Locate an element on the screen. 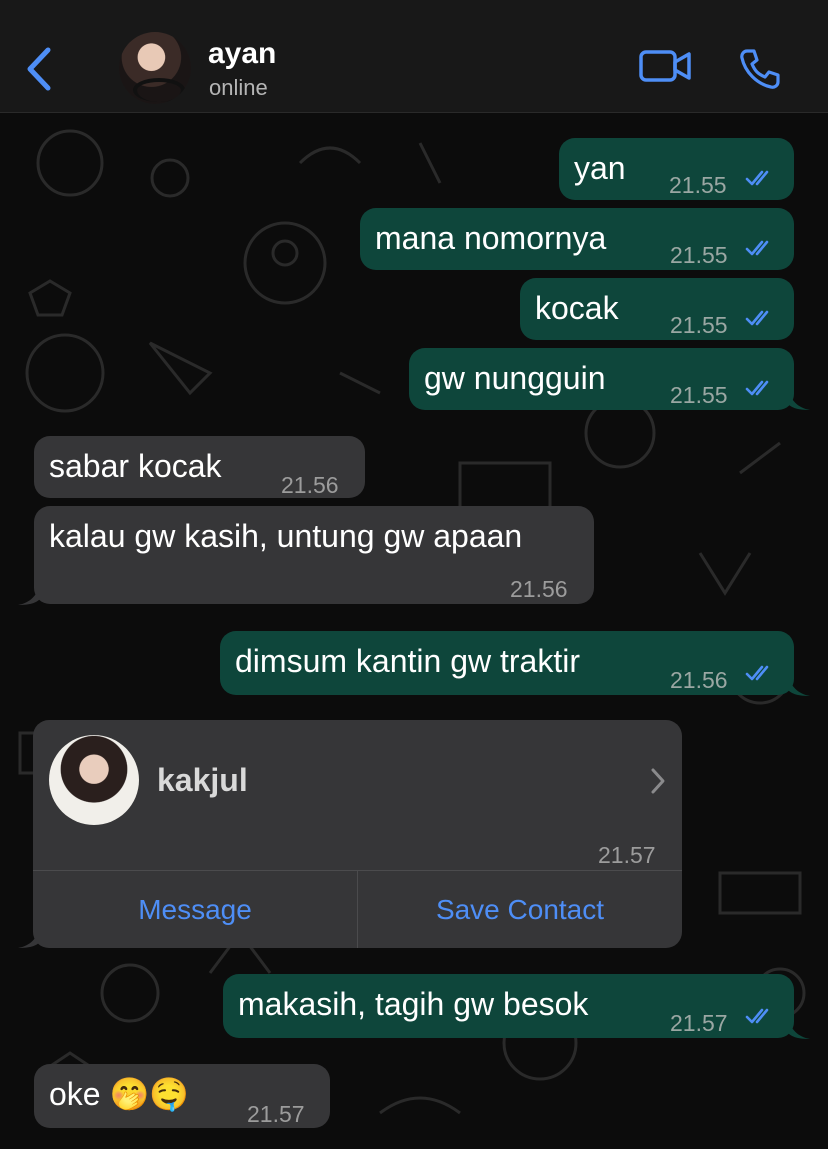 Image resolution: width=828 pixels, height=1149 pixels. message-bubble-incoming: oke 🤭🤤 21.57 is located at coordinates (182, 1096).